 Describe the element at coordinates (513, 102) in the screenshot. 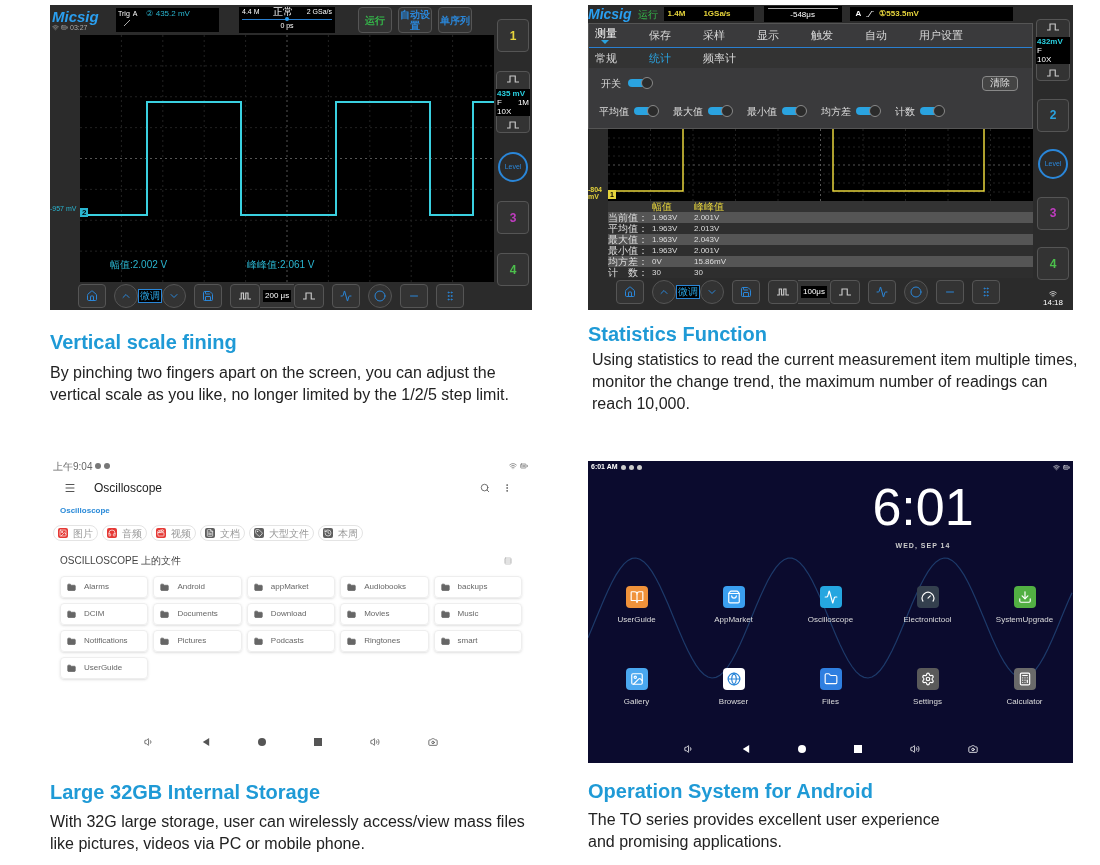

I see `channel-scale-panel: 435 mV F 1M 10X` at that location.